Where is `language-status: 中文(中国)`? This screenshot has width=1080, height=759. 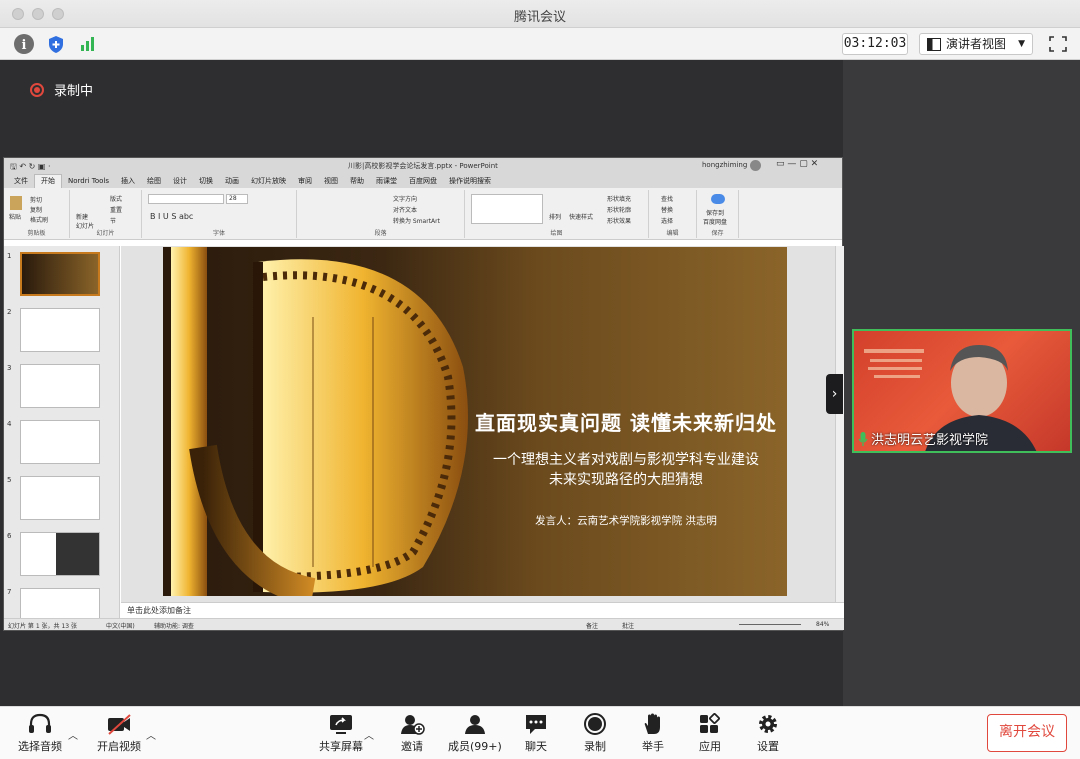 language-status: 中文(中国) is located at coordinates (120, 626).